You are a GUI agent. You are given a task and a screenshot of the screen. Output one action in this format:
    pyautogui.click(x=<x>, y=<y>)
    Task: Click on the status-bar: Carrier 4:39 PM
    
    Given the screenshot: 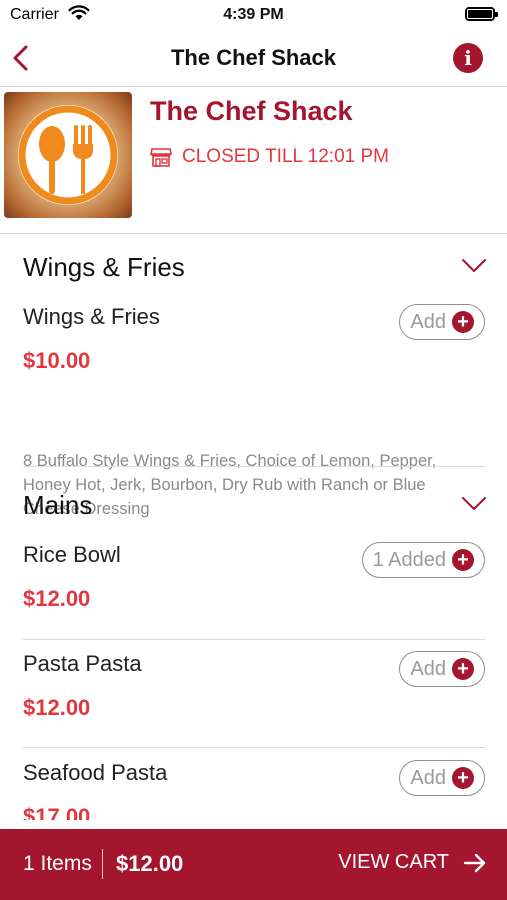 What is the action you would take?
    pyautogui.click(x=253, y=16)
    